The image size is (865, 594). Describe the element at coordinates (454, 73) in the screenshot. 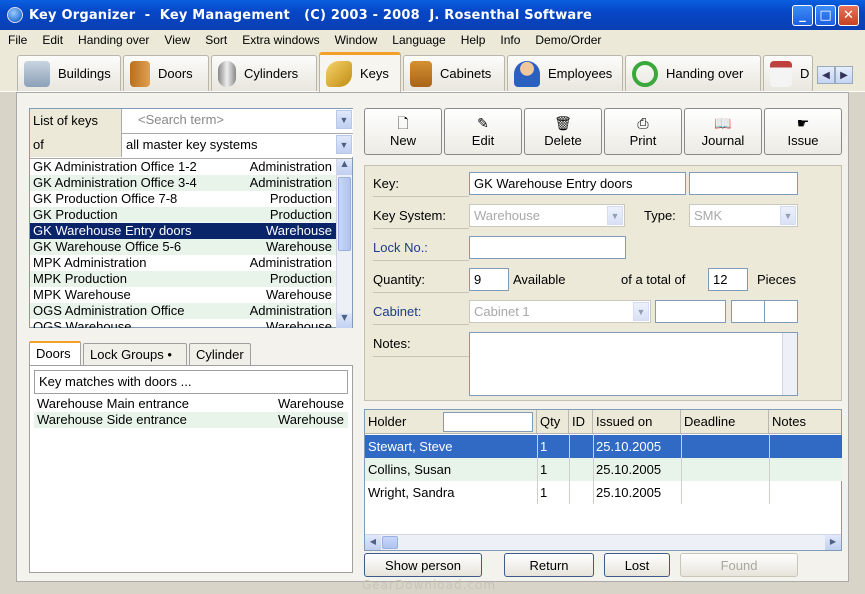

I see `tab-cabinets: Cabinets` at that location.